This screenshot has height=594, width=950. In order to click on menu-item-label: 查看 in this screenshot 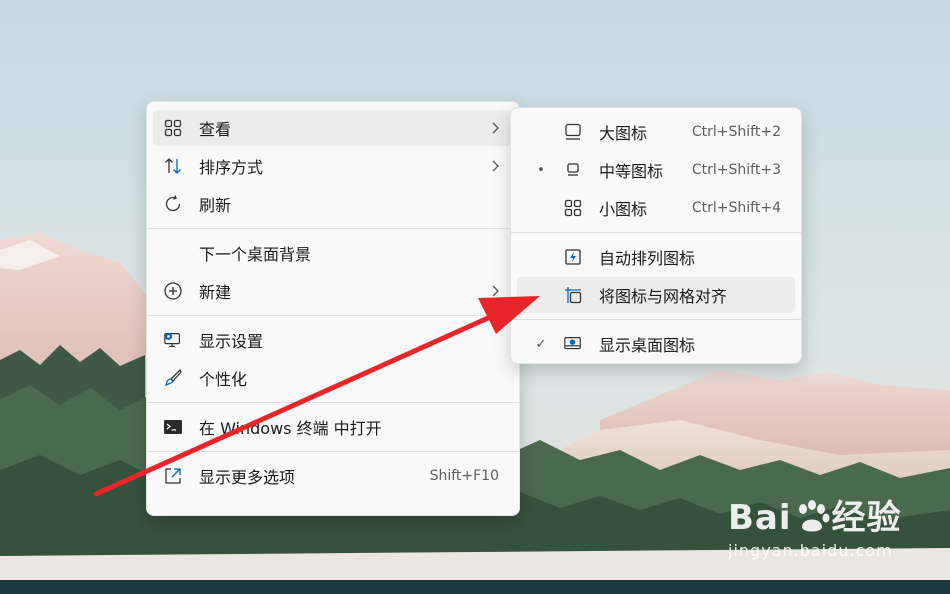, I will do `click(215, 129)`.